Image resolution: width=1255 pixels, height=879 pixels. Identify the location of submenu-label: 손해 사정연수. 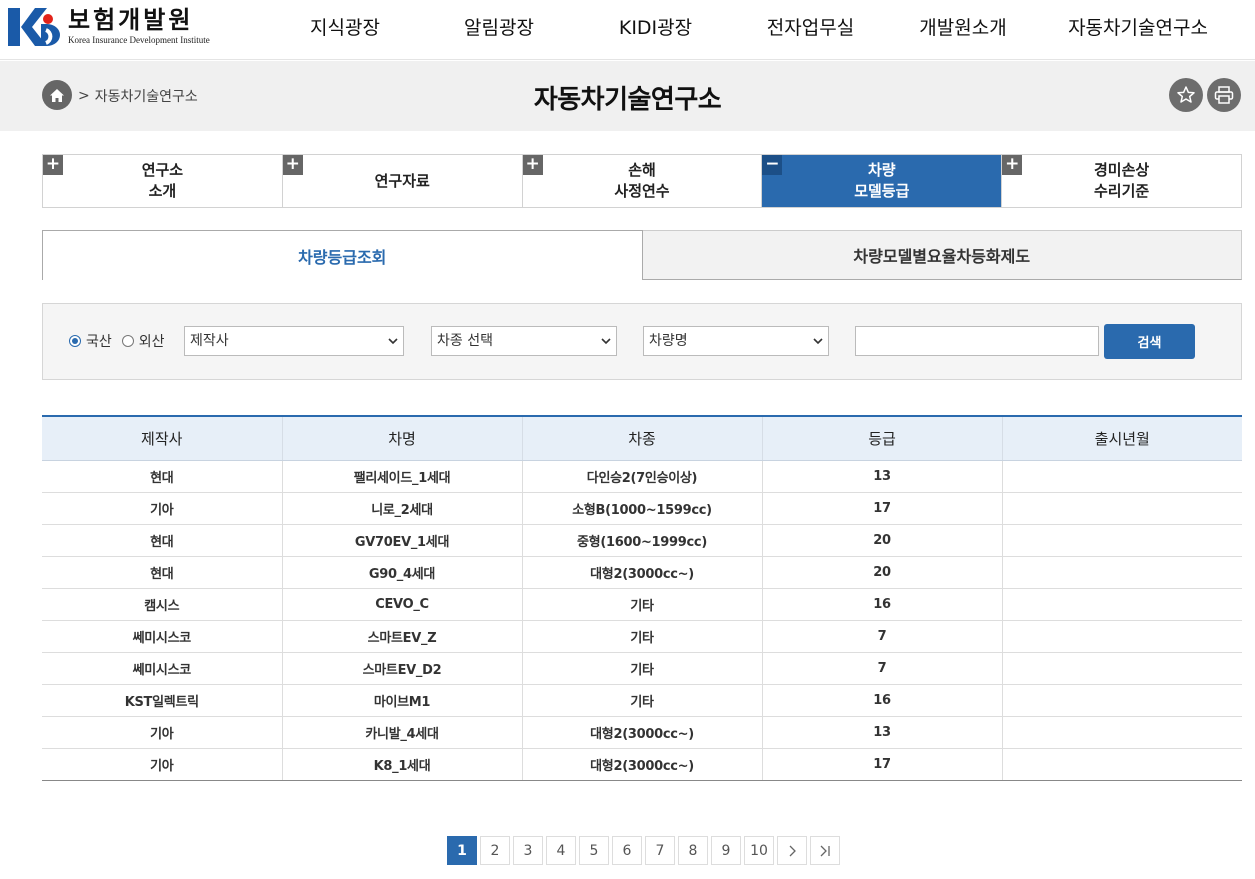
(642, 180).